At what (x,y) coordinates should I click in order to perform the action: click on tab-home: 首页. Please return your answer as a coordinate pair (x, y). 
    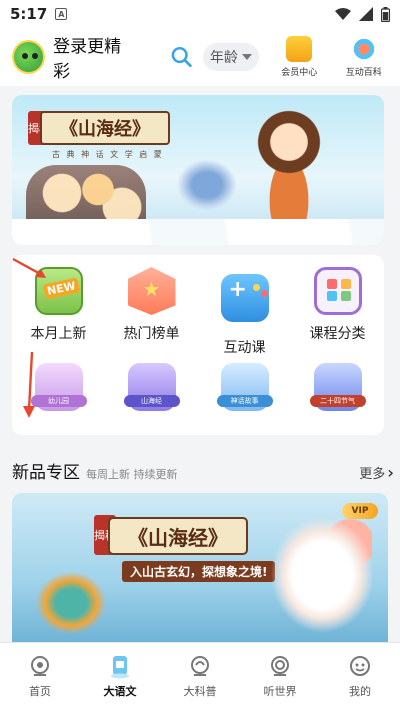
    Looking at the image, I should click on (40, 676).